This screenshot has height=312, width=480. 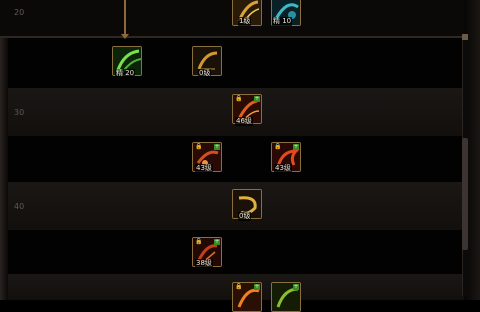 I want to click on skill-level-badge: 1级, so click(x=245, y=21).